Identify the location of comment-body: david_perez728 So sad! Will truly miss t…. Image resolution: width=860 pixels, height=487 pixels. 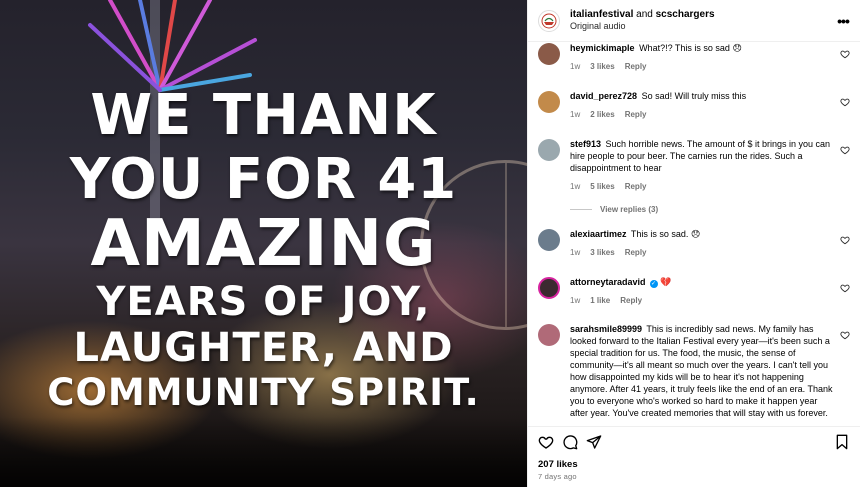
(702, 105).